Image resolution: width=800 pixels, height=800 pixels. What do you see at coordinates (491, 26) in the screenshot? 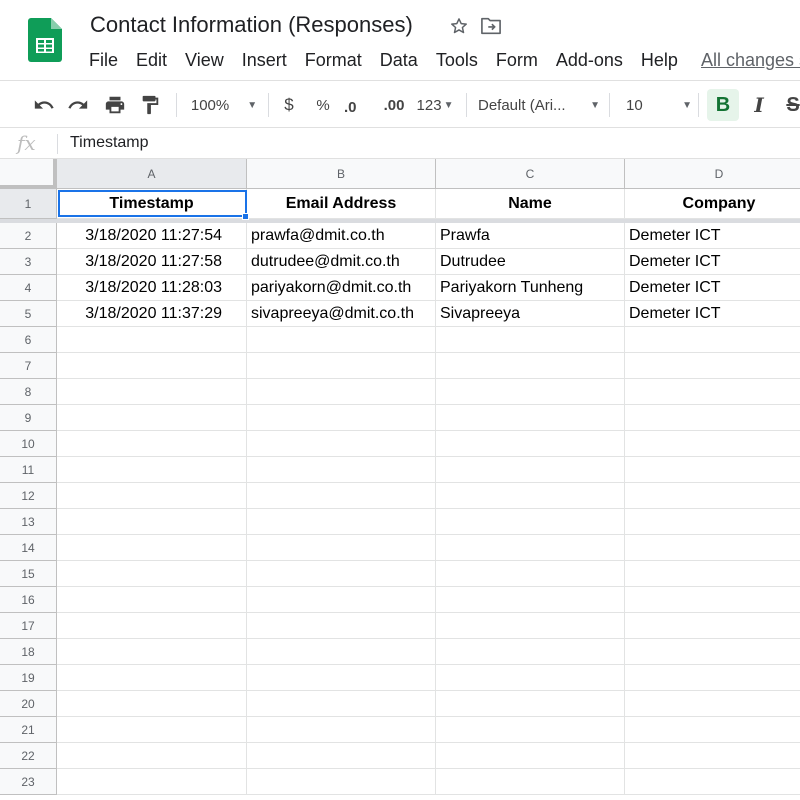
I see `move-to-folder-icon` at bounding box center [491, 26].